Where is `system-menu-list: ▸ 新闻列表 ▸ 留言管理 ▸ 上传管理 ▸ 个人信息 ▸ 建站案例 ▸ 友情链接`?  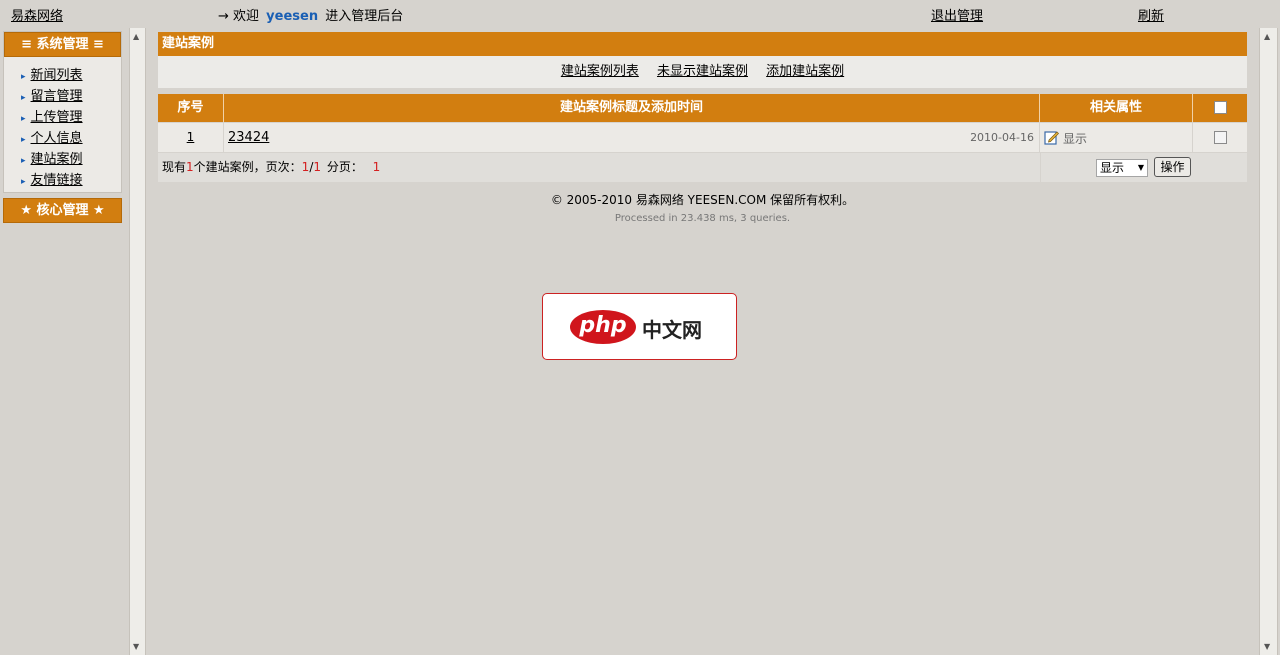
system-menu-list: ▸ 新闻列表 ▸ 留言管理 ▸ 上传管理 ▸ 个人信息 ▸ 建站案例 ▸ 友情链接 is located at coordinates (62, 125).